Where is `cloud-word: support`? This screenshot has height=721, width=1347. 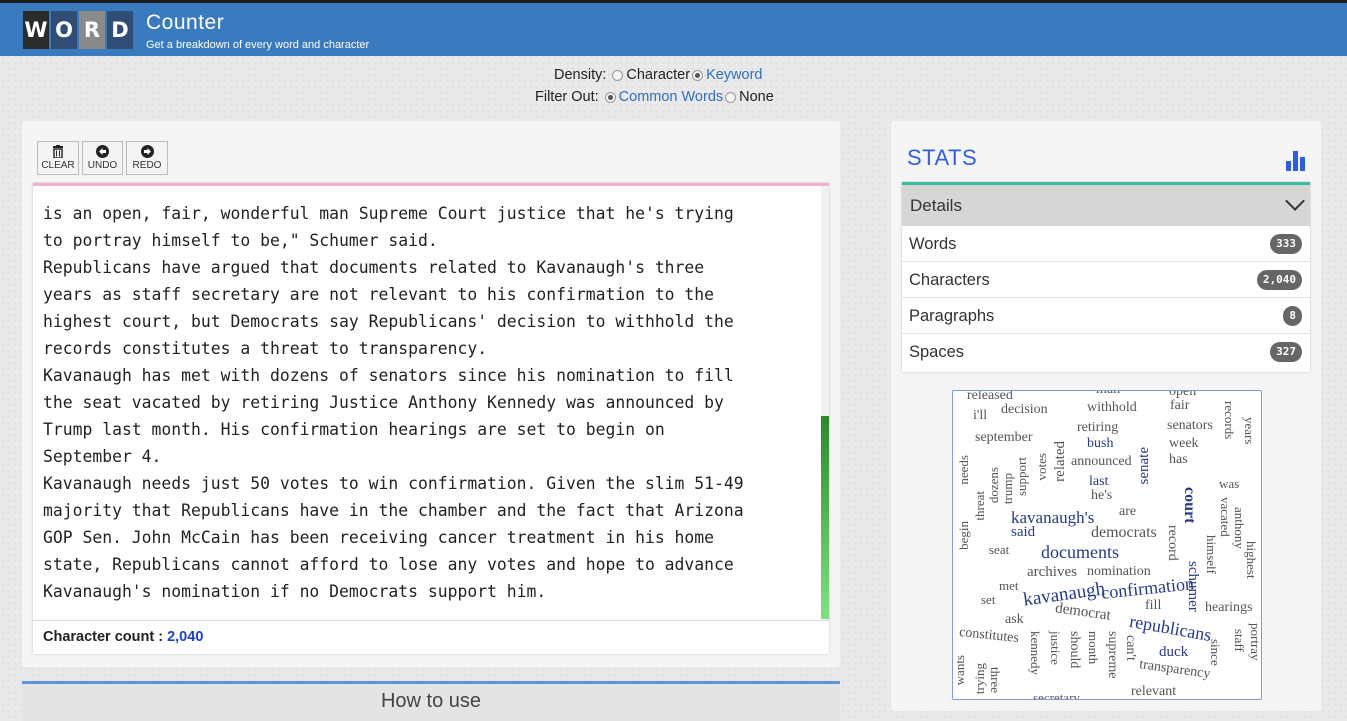 cloud-word: support is located at coordinates (1021, 476).